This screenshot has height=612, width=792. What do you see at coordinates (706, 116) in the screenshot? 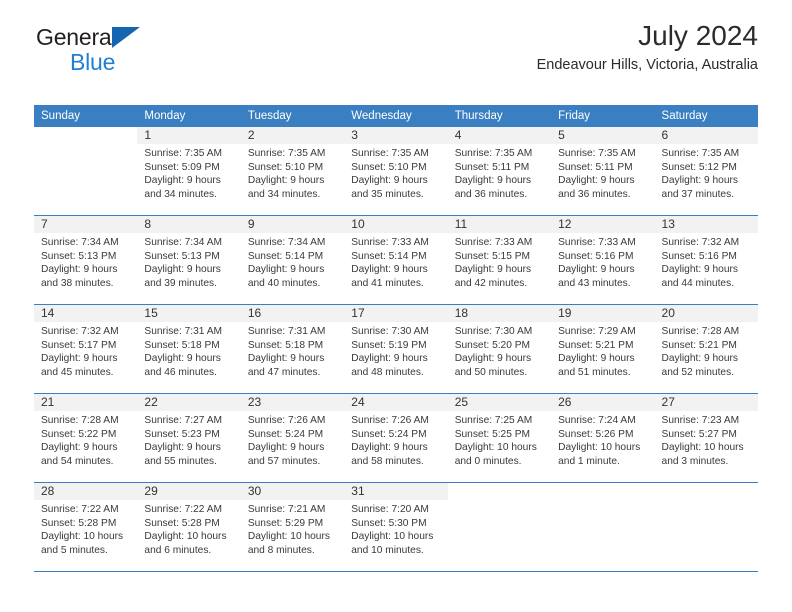
I see `weekday-header-saturday: Saturday` at bounding box center [706, 116].